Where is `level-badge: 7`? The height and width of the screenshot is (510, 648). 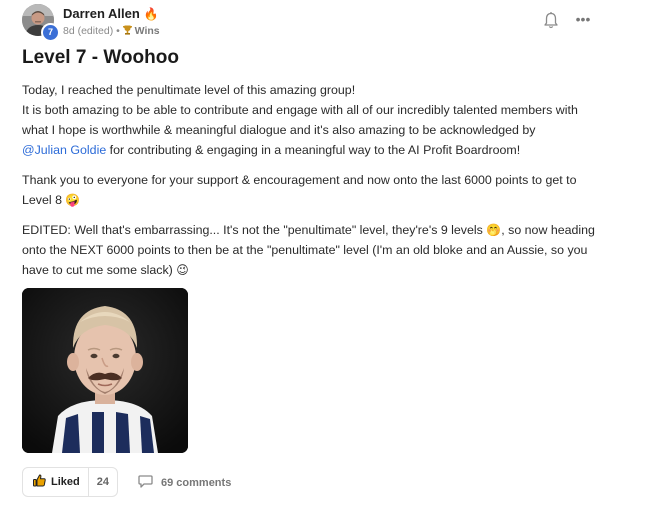 level-badge: 7 is located at coordinates (50, 32).